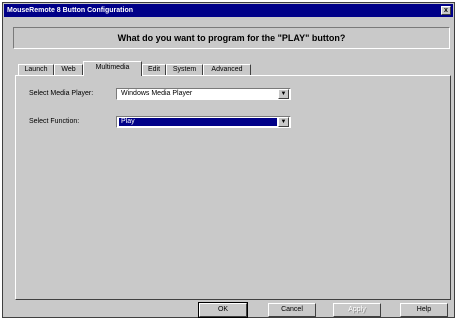  Describe the element at coordinates (54, 121) in the screenshot. I see `function-label: Select Function:` at that location.